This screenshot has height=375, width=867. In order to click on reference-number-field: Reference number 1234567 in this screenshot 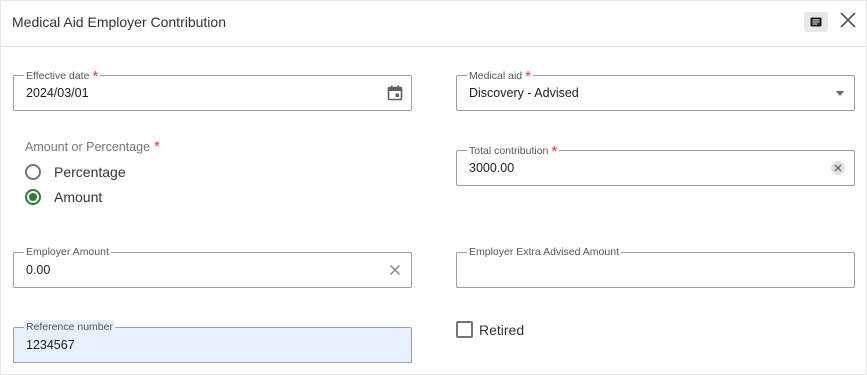, I will do `click(212, 341)`.